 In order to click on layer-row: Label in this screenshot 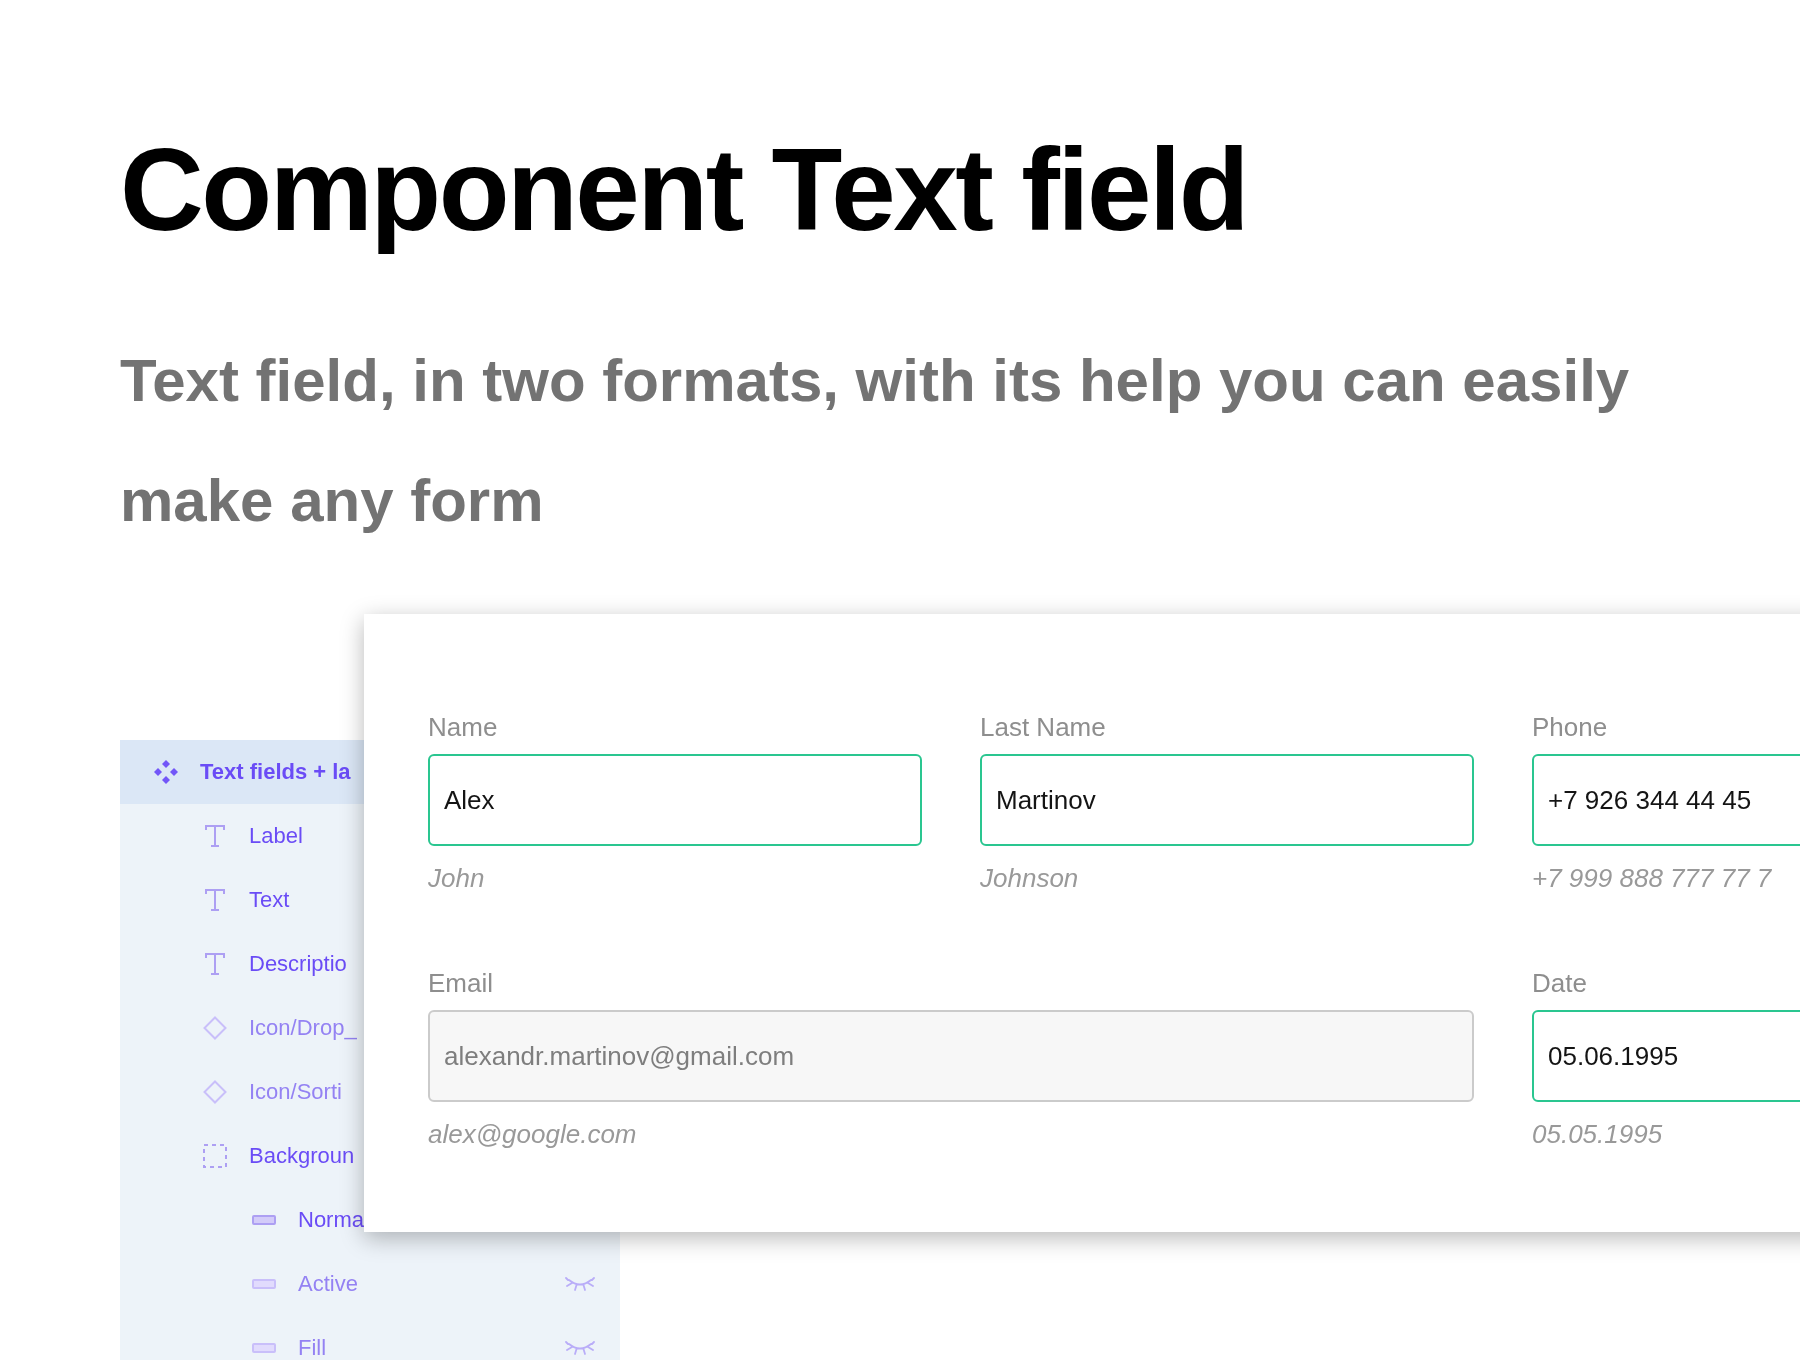, I will do `click(242, 836)`.